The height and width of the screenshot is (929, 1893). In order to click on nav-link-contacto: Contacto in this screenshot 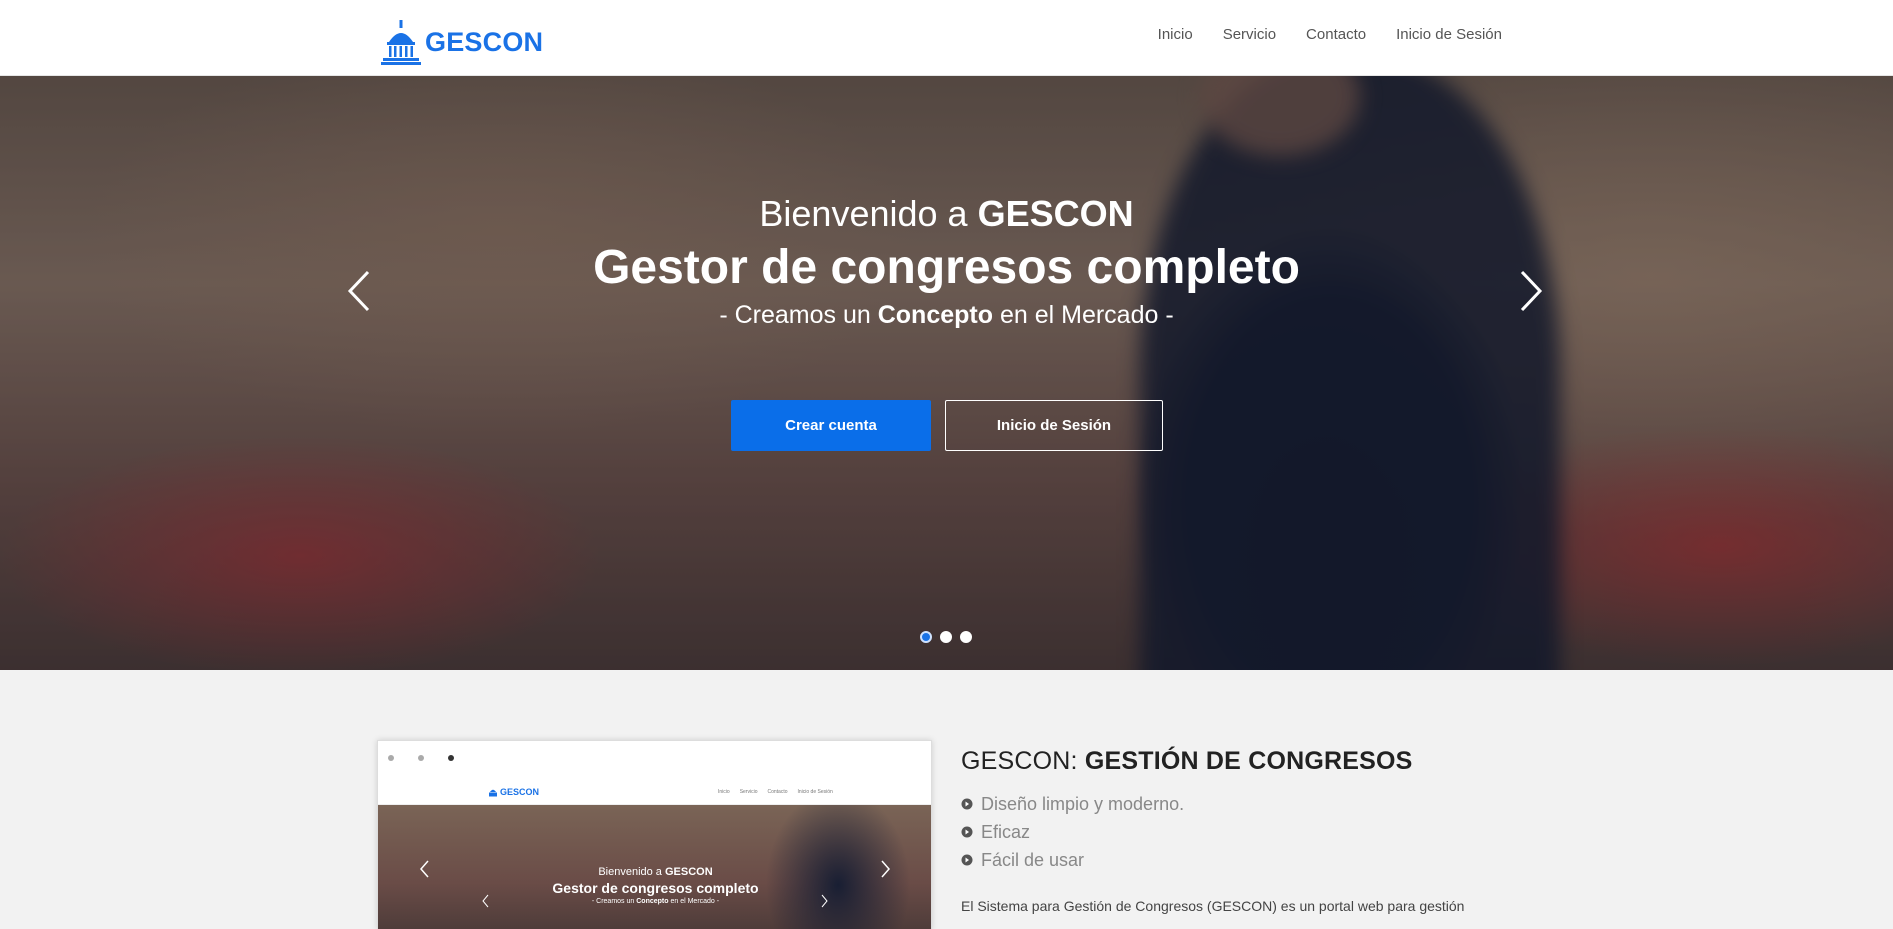, I will do `click(1336, 34)`.